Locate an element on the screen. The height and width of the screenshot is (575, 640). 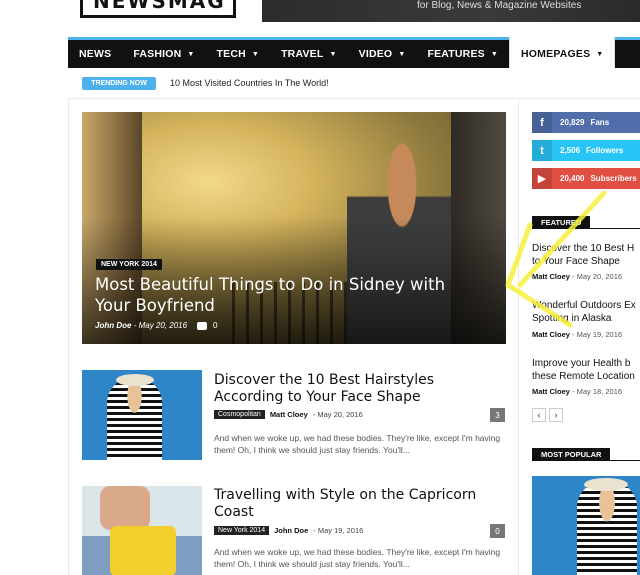
thumbnail-hand is located at coordinates (125, 508).